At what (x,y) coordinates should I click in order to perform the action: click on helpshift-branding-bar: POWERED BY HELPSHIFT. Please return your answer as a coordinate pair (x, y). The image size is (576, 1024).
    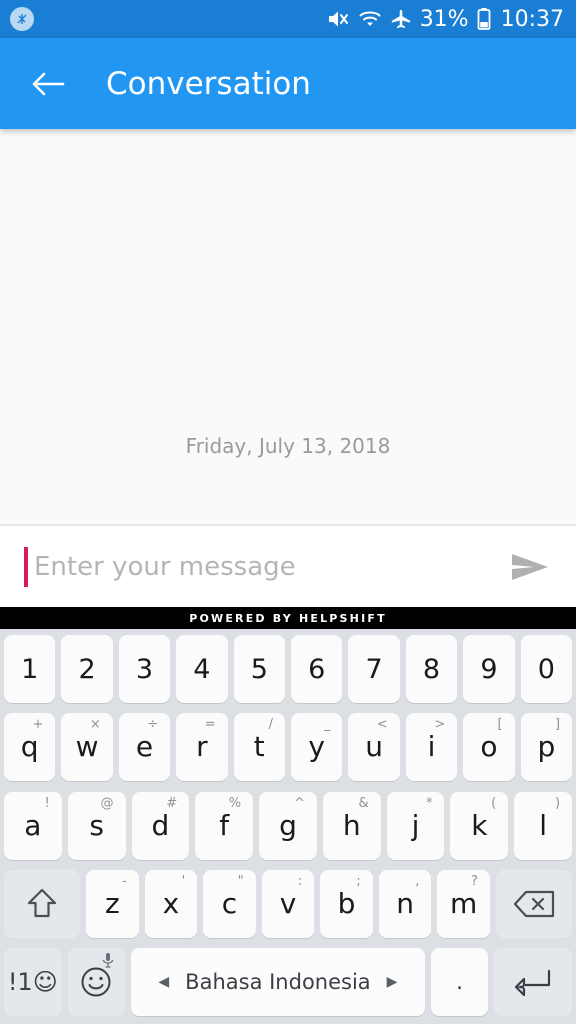
    Looking at the image, I should click on (288, 618).